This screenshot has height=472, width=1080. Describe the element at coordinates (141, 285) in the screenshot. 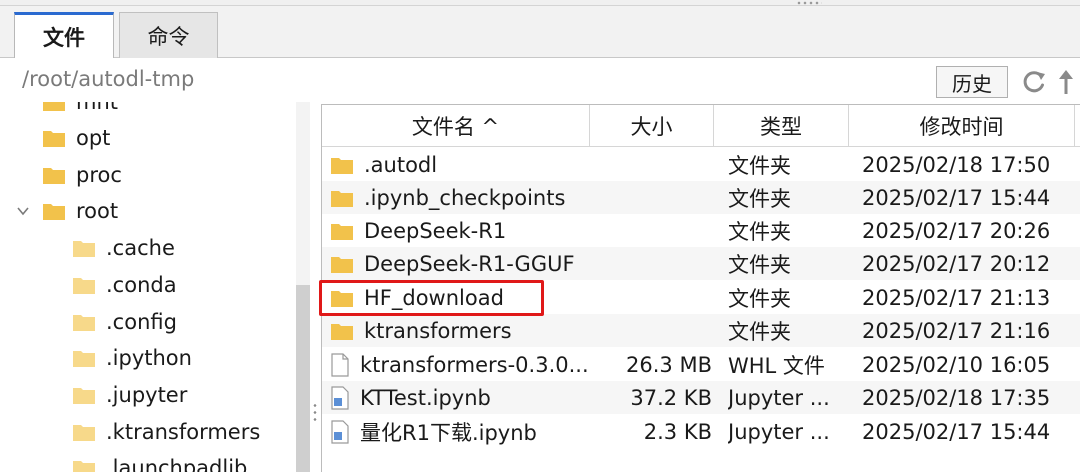

I see `tree-item-label: .conda` at that location.